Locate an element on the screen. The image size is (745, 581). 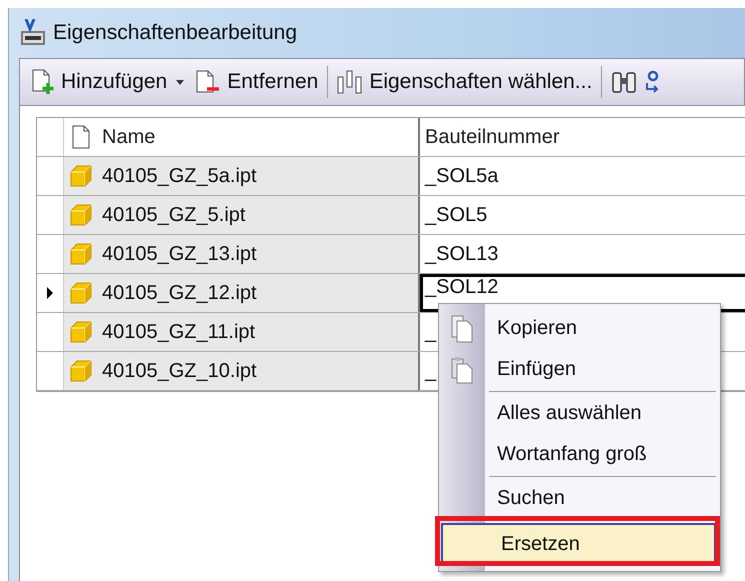
table-row: 40105_GZ_13.ipt _SOL13 is located at coordinates (391, 254).